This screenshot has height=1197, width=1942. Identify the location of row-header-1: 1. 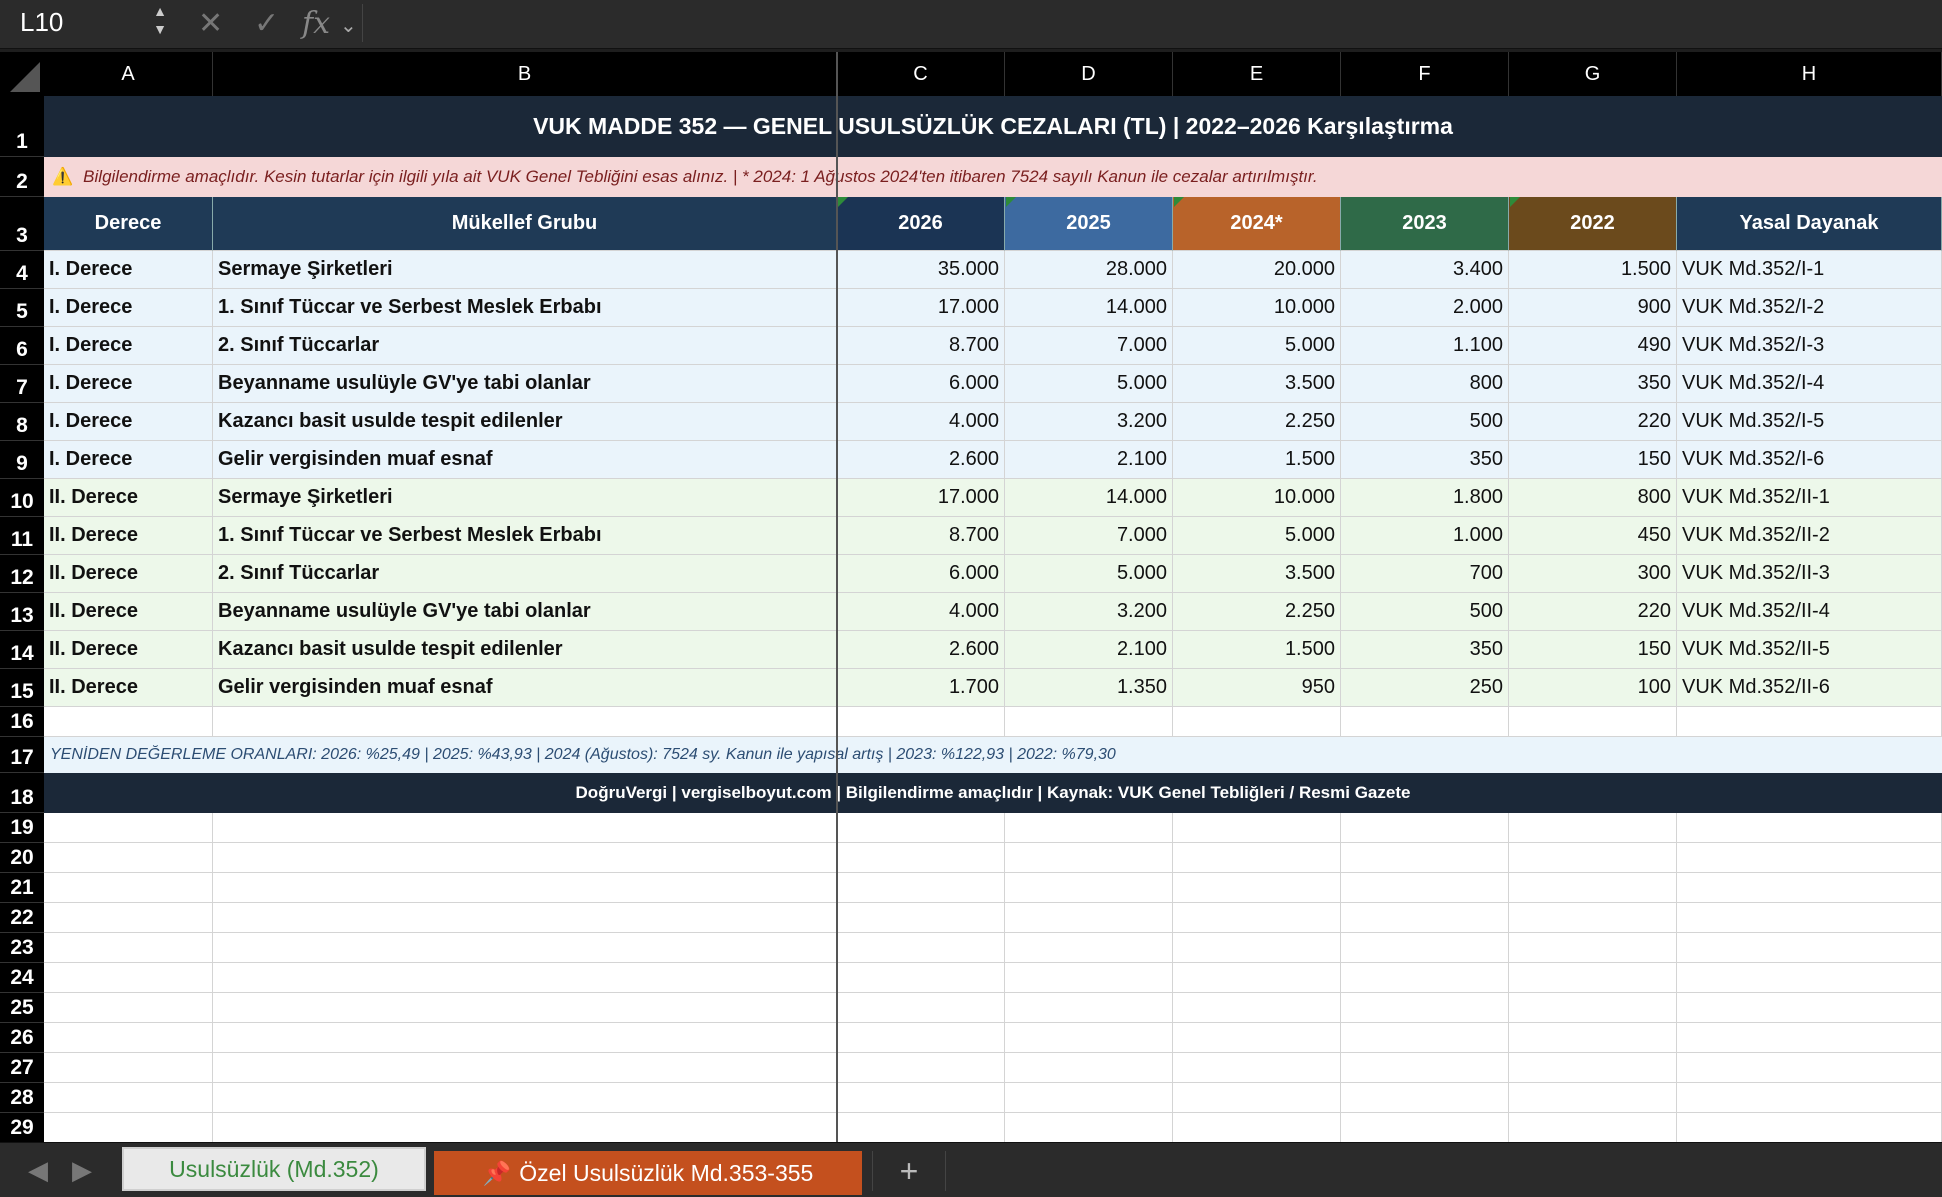
(22, 126).